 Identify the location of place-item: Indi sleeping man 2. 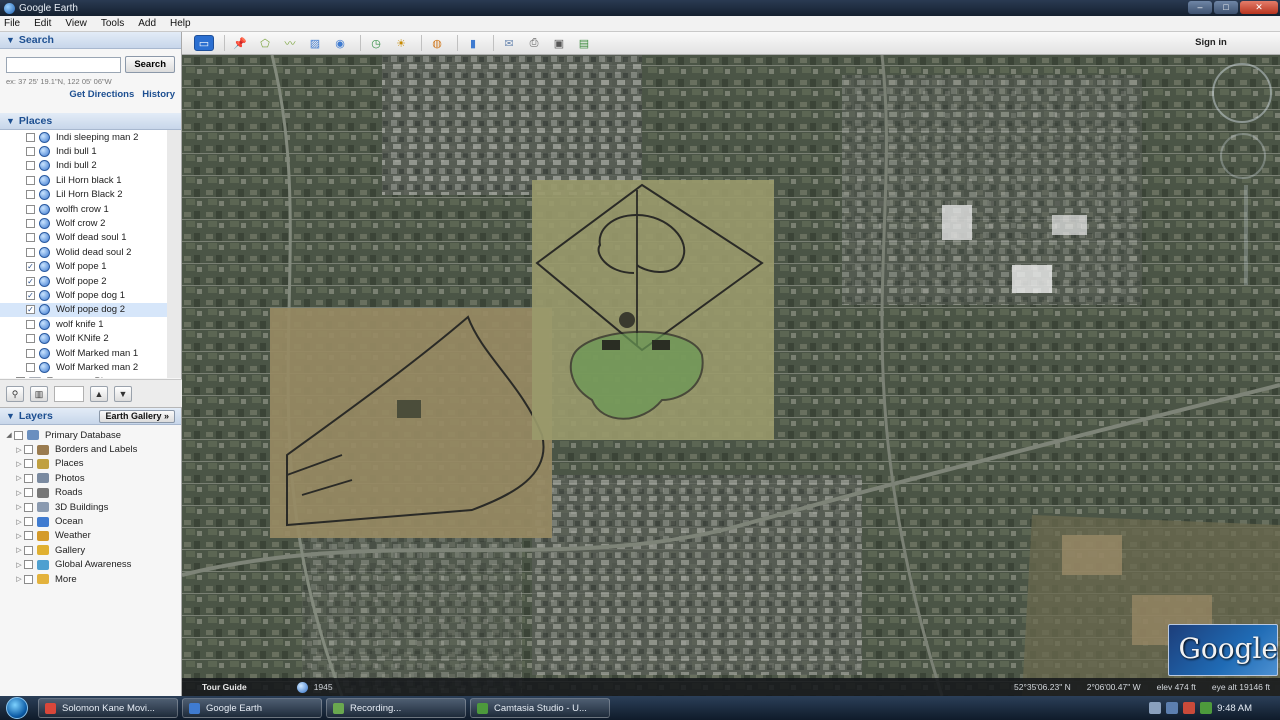
(83, 137).